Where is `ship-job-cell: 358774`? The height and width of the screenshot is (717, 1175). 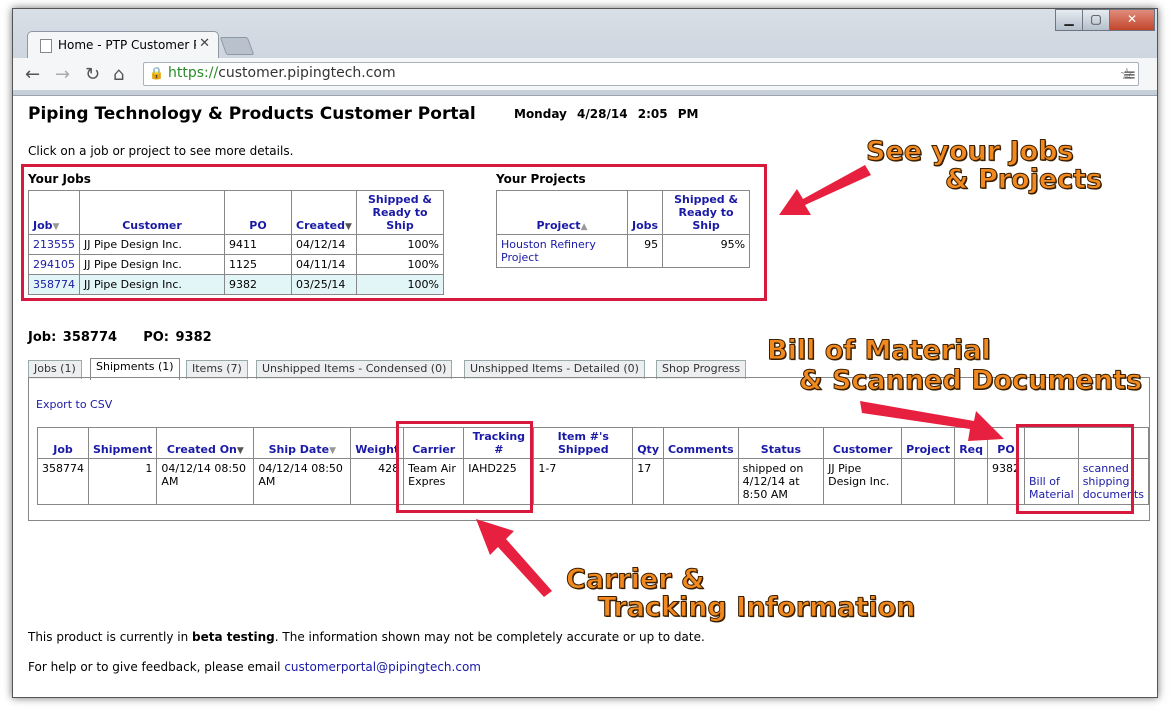 ship-job-cell: 358774 is located at coordinates (63, 481).